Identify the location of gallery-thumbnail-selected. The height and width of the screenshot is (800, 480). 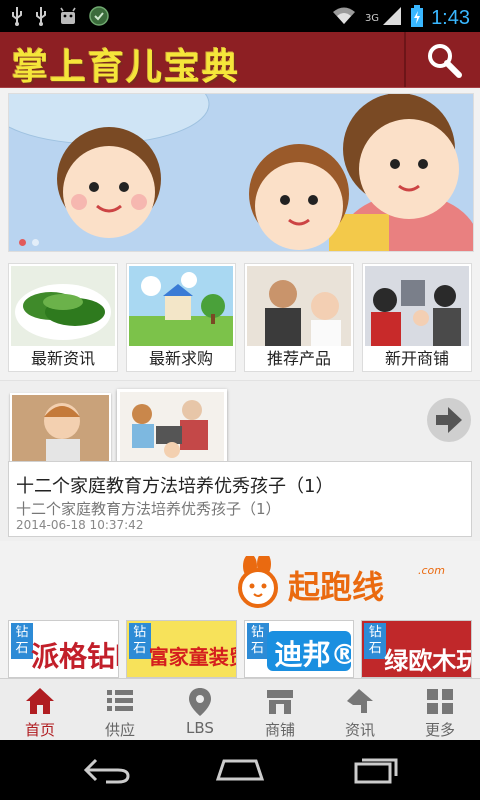
(172, 428).